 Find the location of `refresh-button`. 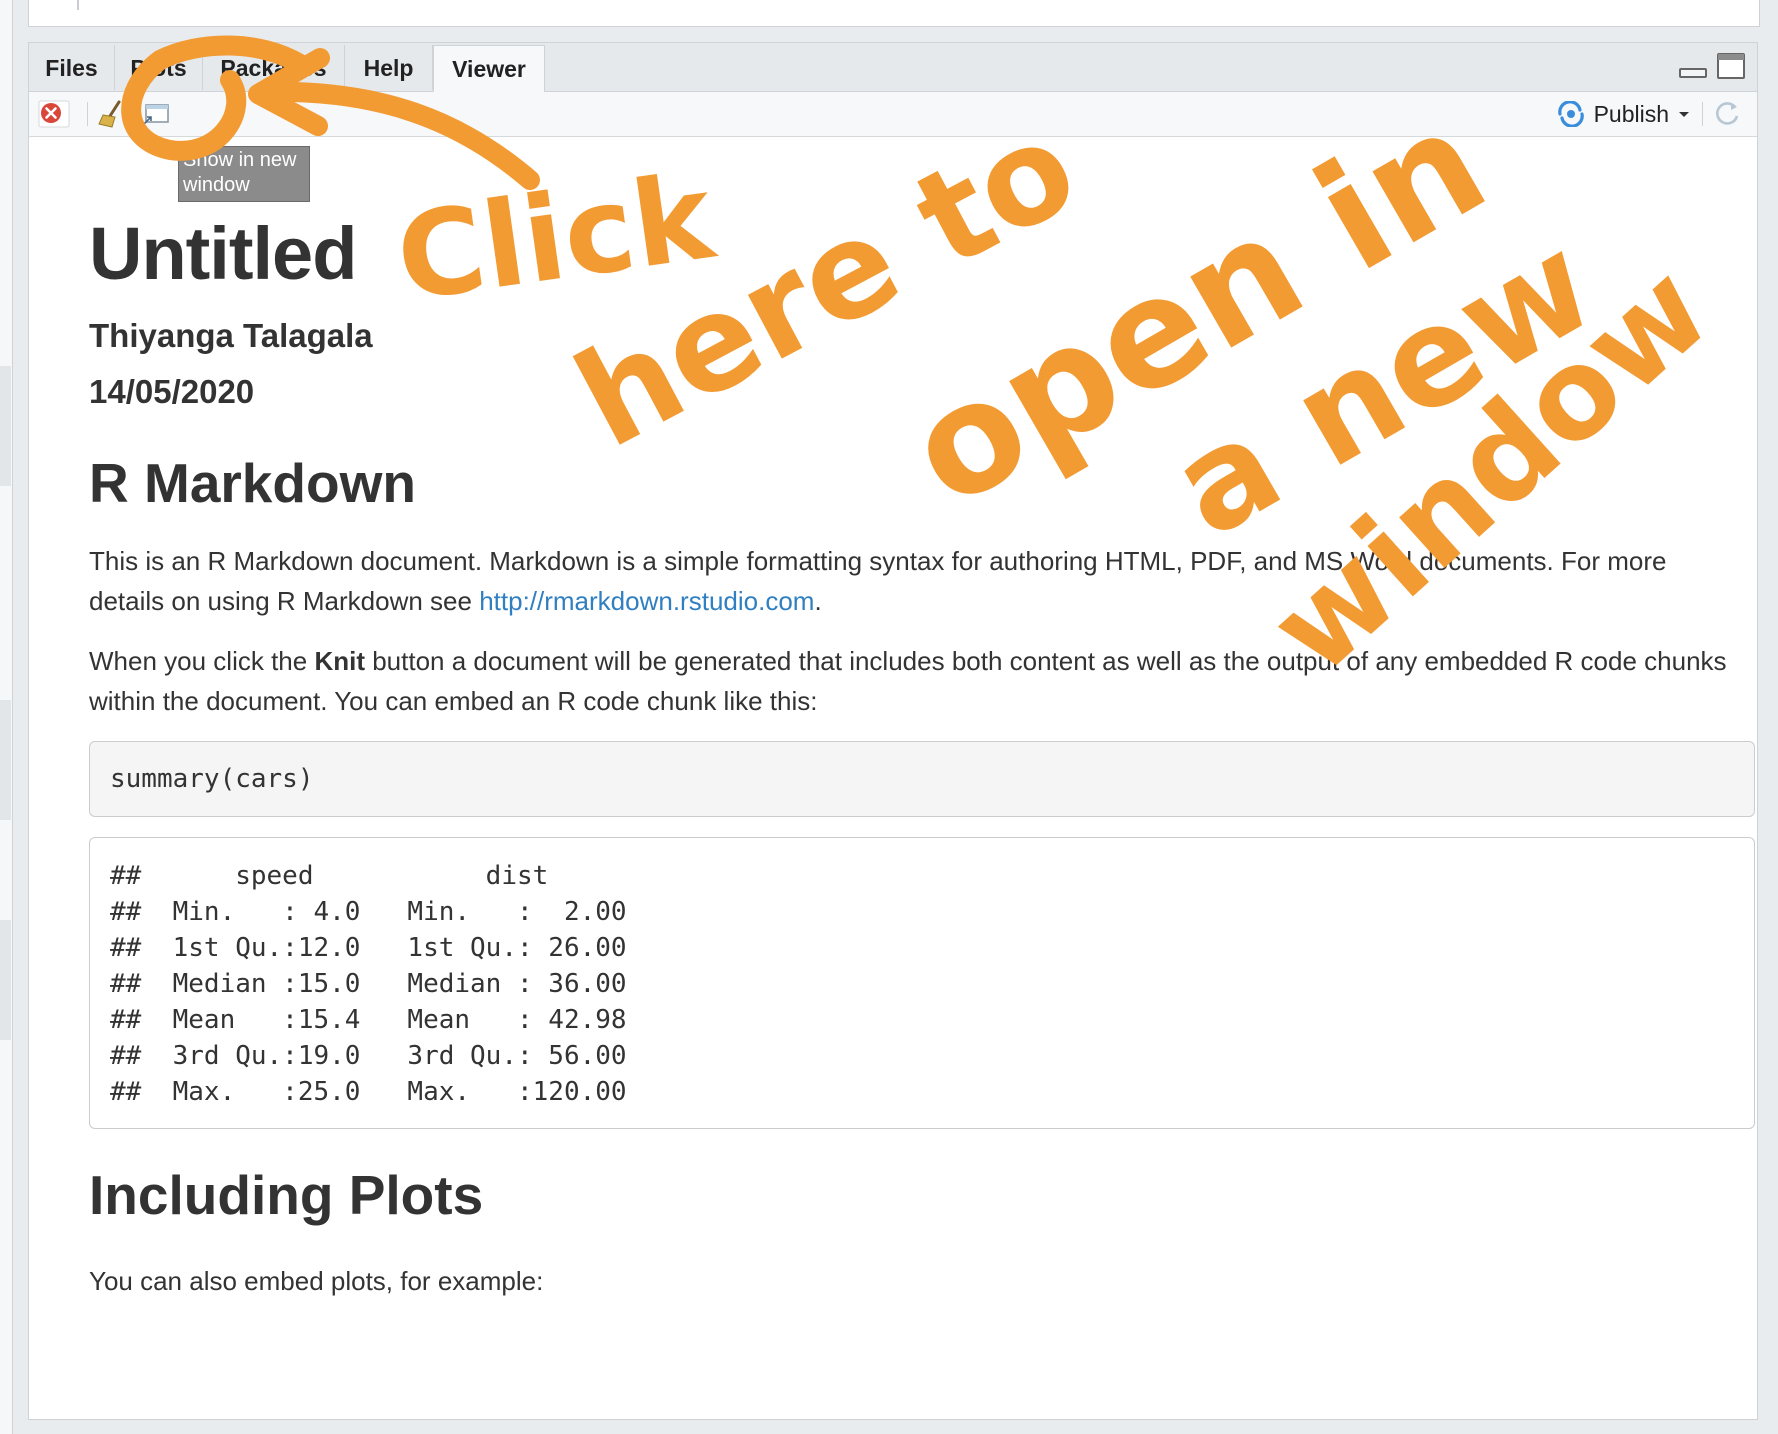

refresh-button is located at coordinates (1728, 114).